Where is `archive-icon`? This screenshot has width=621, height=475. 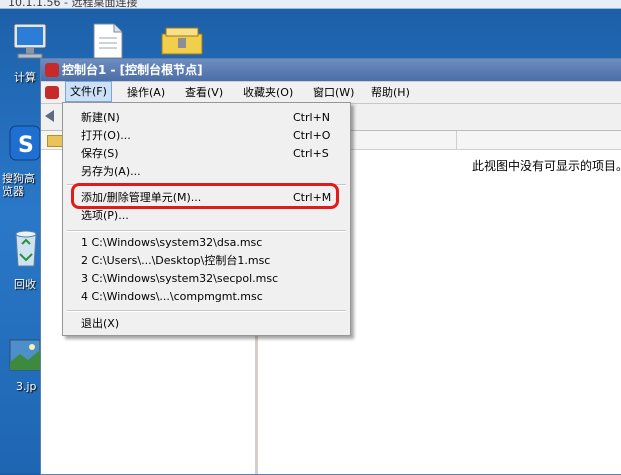 archive-icon is located at coordinates (182, 41).